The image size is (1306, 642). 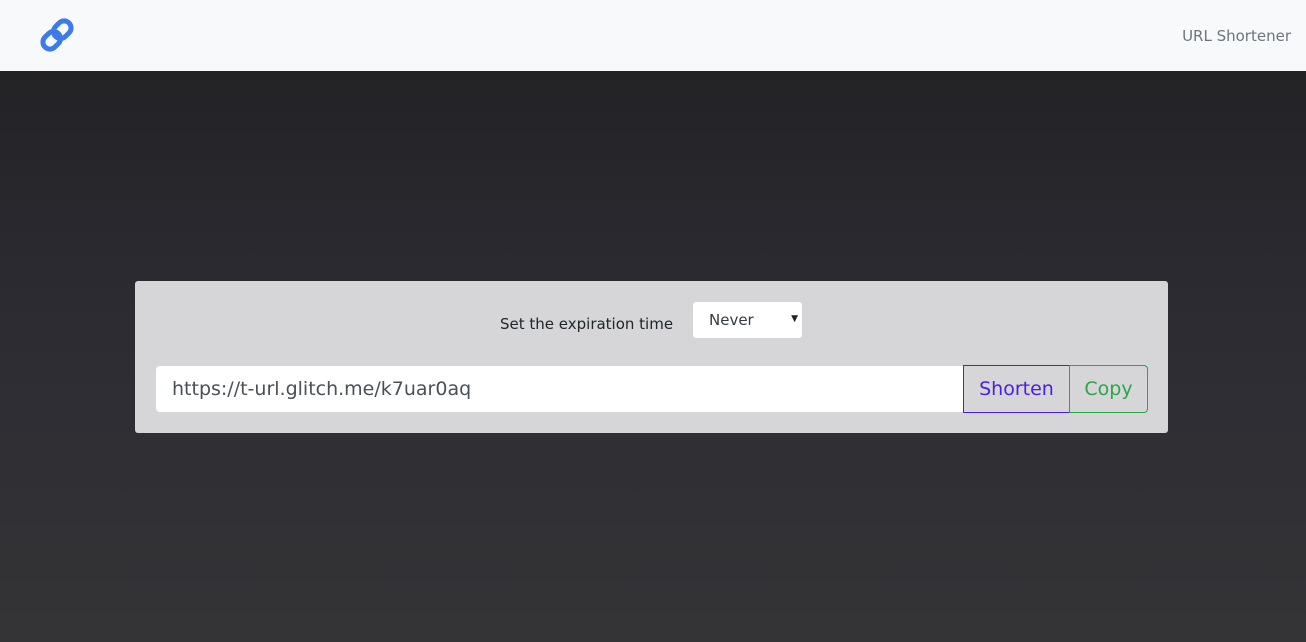 I want to click on url-input, so click(x=560, y=389).